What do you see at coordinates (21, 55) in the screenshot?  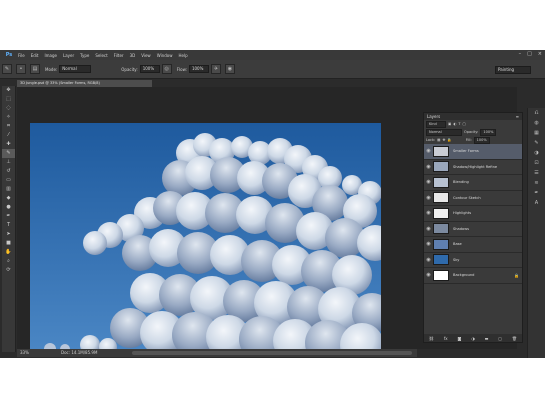 I see `menu-file: File` at bounding box center [21, 55].